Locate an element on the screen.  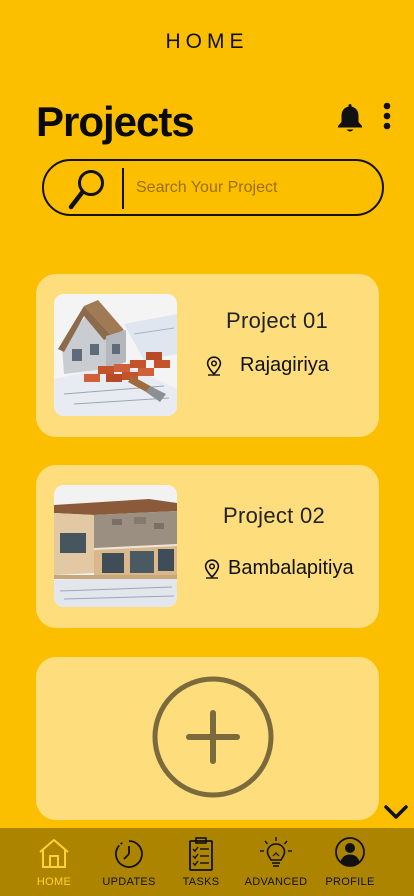
bottom-nav: HOME UPDATES TASKS ADVANCED PROFILE is located at coordinates (207, 862).